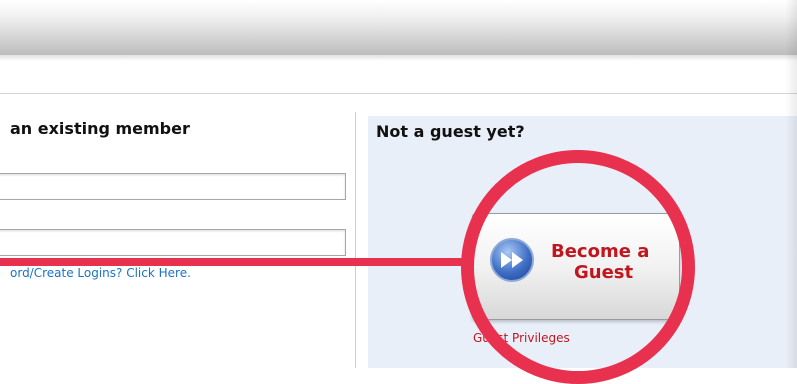 The width and height of the screenshot is (797, 384). I want to click on forgot-password-link: ord/Create Logins? Click Here., so click(100, 273).